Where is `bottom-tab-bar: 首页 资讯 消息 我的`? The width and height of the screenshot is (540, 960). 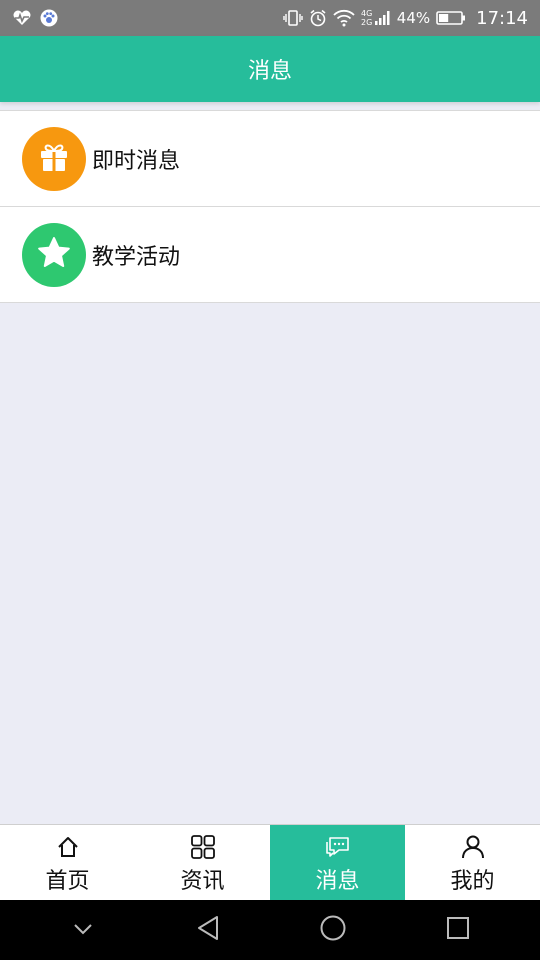
bottom-tab-bar: 首页 资讯 消息 我的 is located at coordinates (270, 862).